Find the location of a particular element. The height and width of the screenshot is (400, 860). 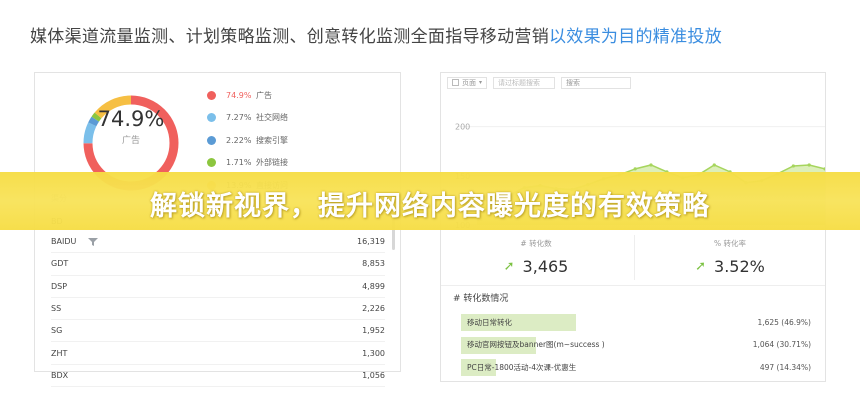

legend-pct: 74.9% is located at coordinates (239, 95).